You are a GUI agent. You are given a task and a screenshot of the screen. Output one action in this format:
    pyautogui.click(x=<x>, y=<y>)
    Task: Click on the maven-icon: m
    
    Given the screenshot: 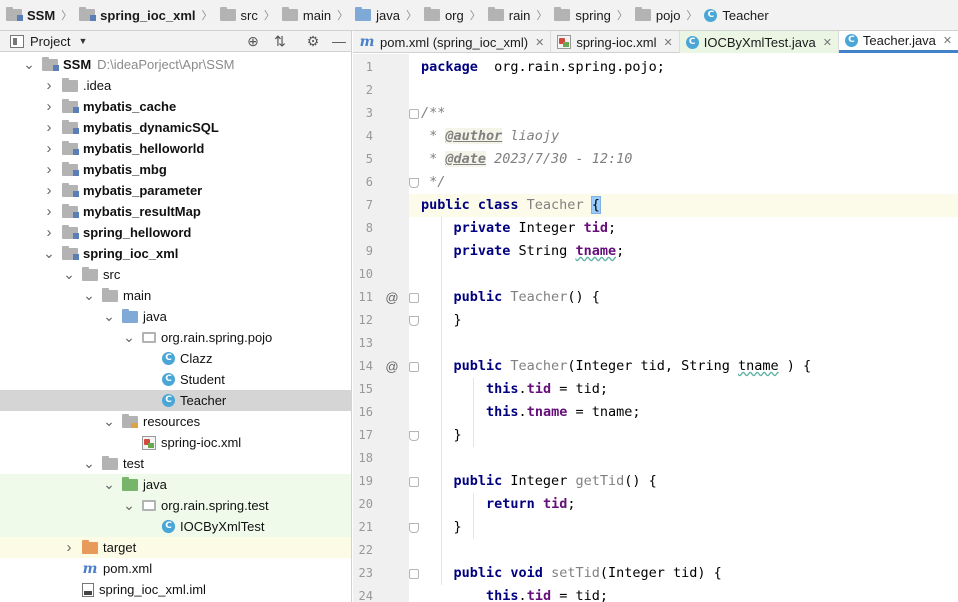 What is the action you would take?
    pyautogui.click(x=367, y=42)
    